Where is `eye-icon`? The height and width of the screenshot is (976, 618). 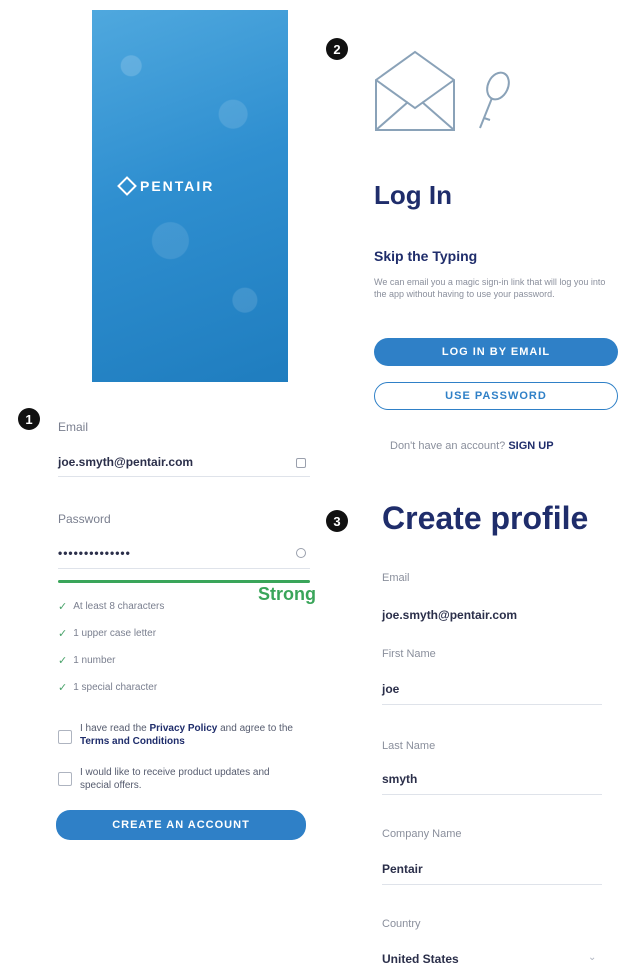 eye-icon is located at coordinates (301, 553).